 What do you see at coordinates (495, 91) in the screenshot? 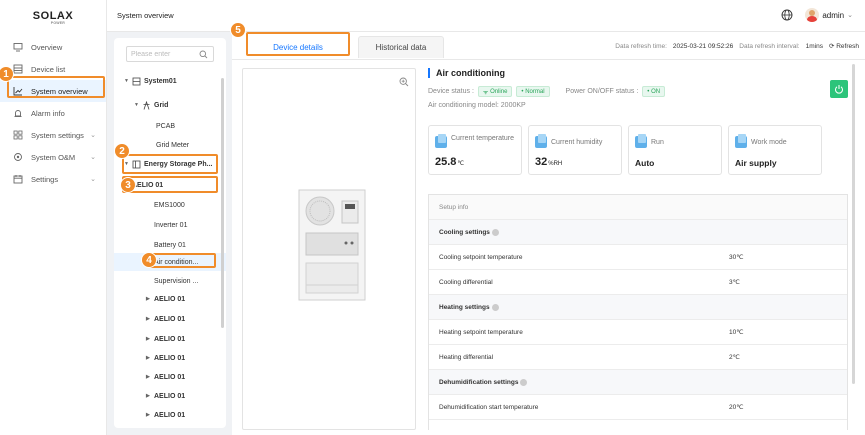
I see `status-badge-online: ᯤ Online` at bounding box center [495, 91].